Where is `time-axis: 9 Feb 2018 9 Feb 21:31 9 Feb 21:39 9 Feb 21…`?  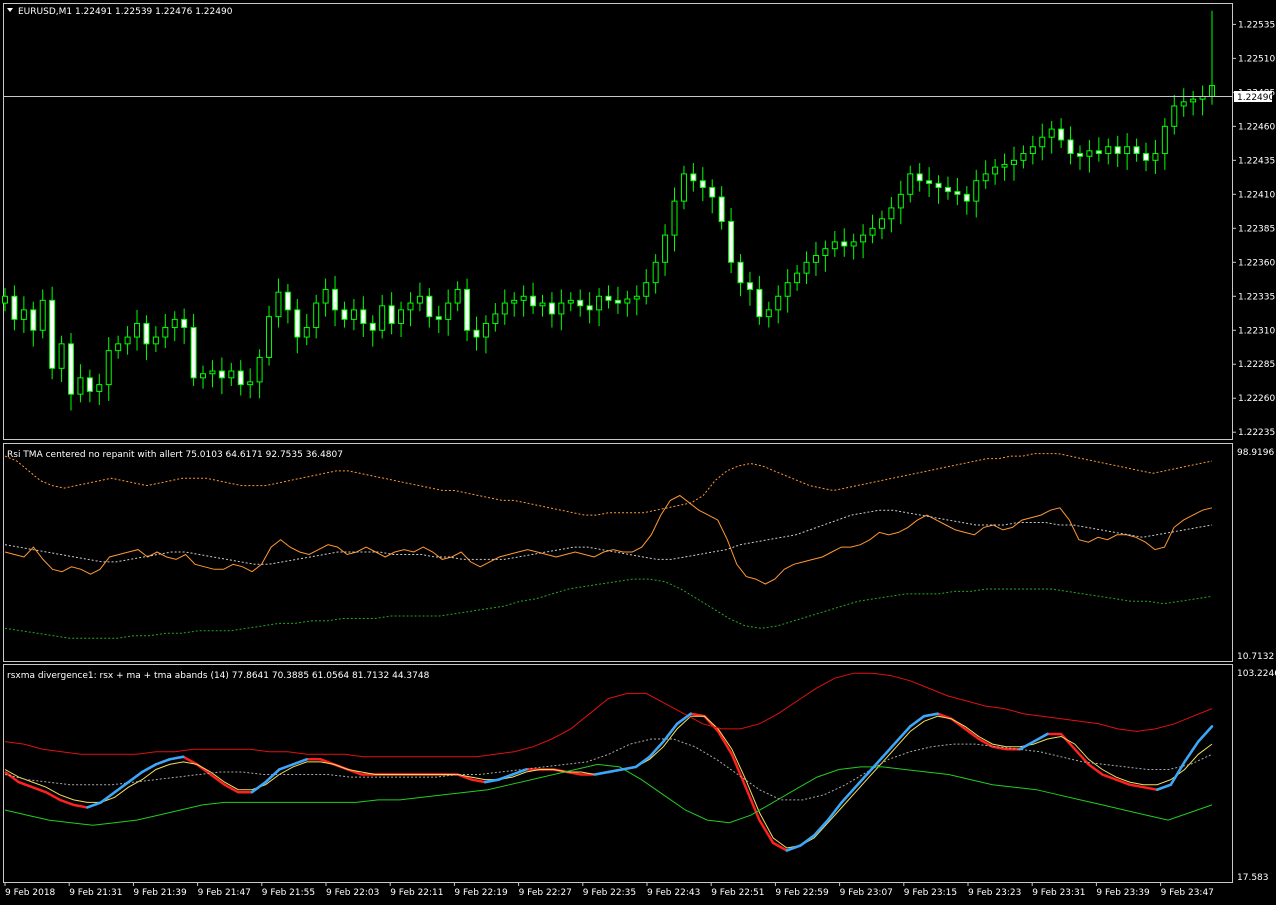 time-axis: 9 Feb 2018 9 Feb 21:31 9 Feb 21:39 9 Feb 21… is located at coordinates (609, 890).